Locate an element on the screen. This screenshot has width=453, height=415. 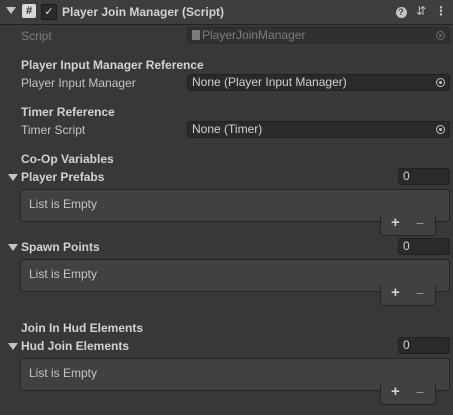
spawn-points-label: Spawn Points is located at coordinates (60, 247).